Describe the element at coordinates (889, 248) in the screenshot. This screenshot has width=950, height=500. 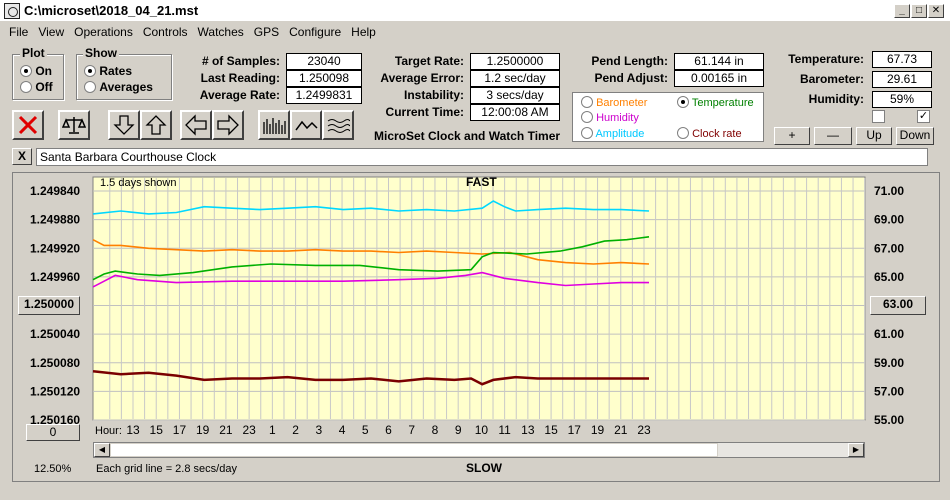
I see `right-tick-label: 67.00` at that location.